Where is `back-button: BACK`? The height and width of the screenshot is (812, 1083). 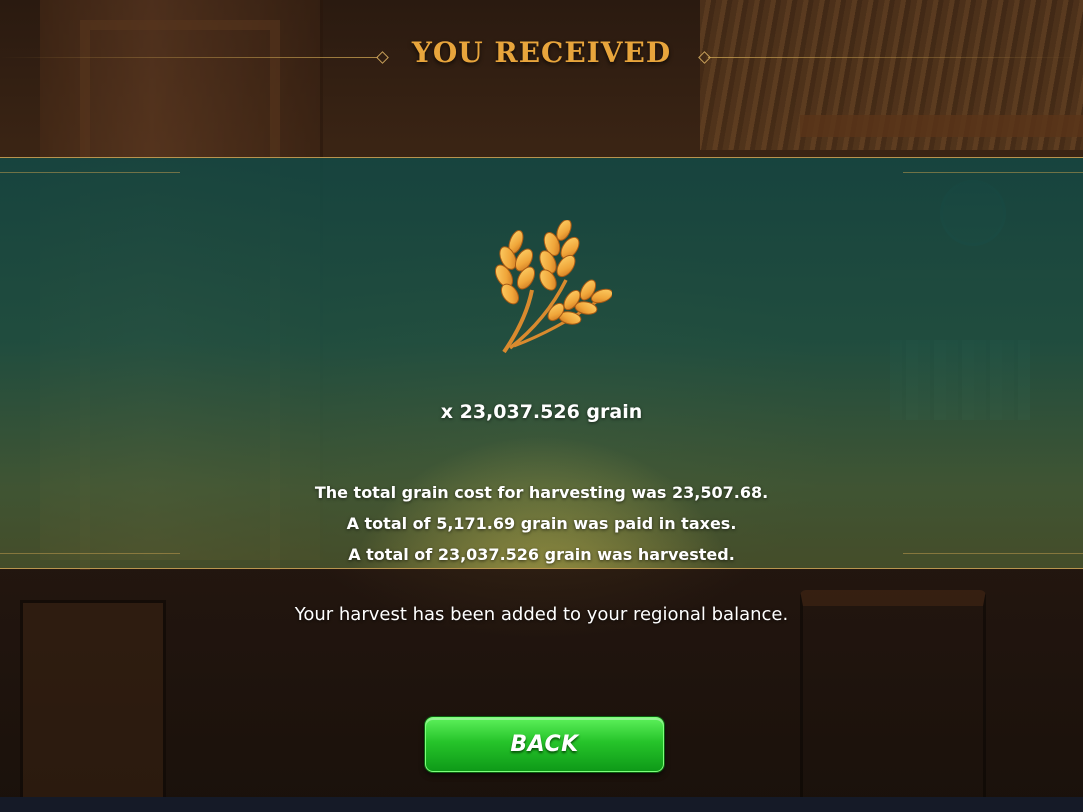
back-button: BACK is located at coordinates (544, 744).